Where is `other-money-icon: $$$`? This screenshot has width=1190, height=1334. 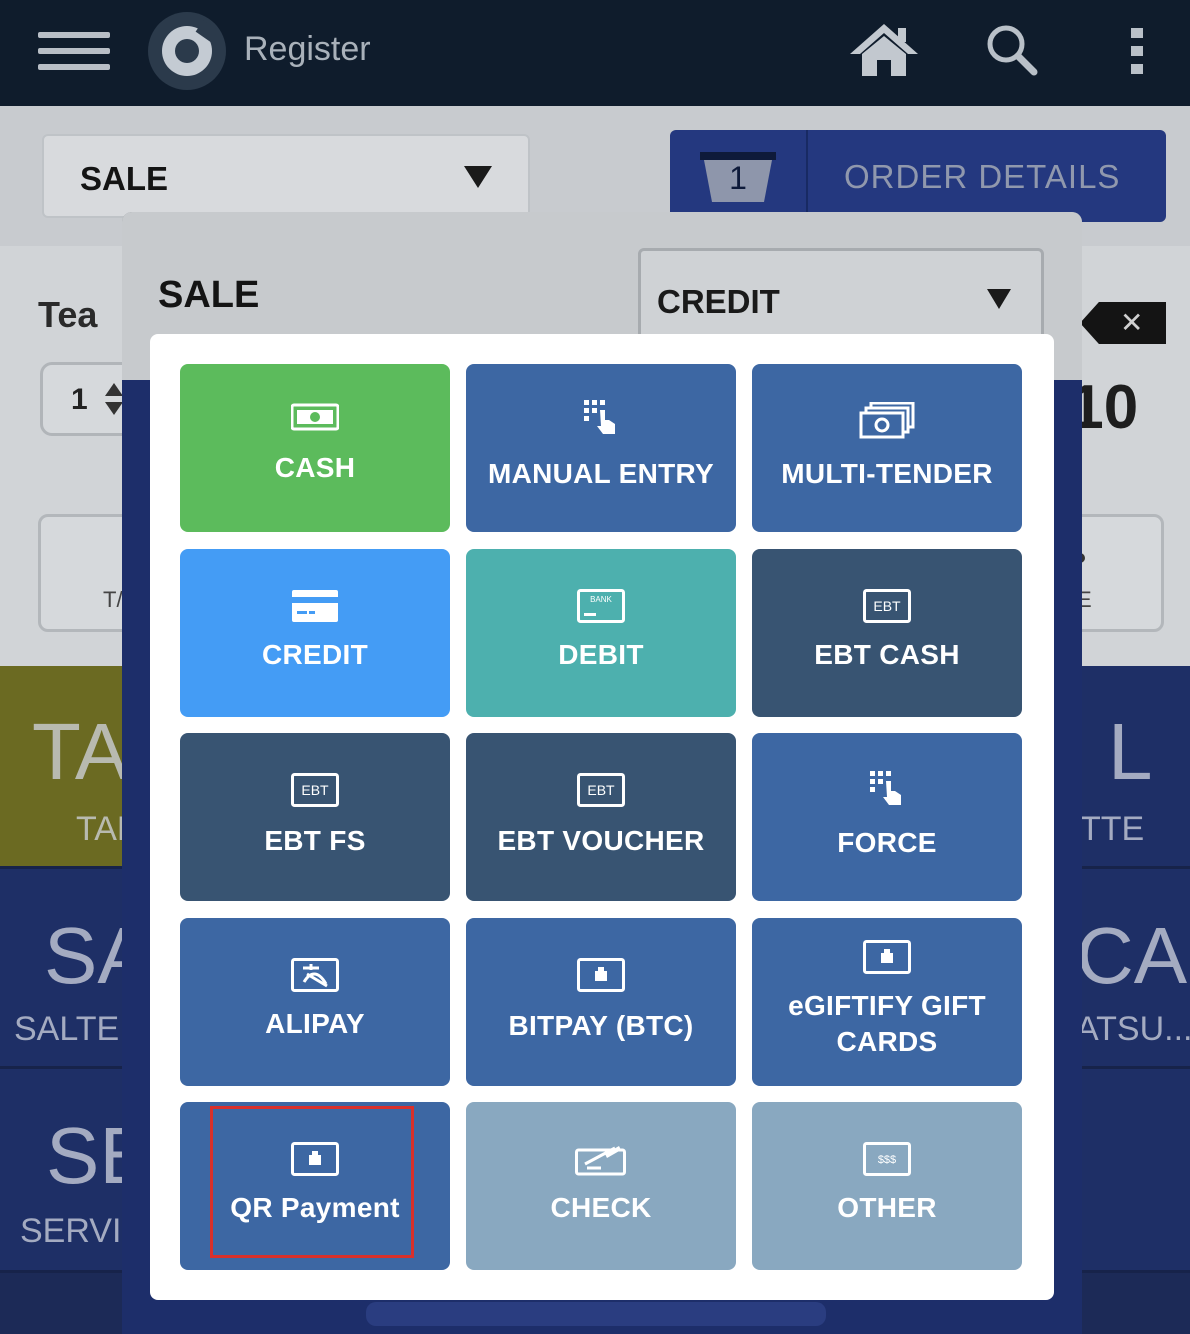 other-money-icon: $$$ is located at coordinates (887, 1159).